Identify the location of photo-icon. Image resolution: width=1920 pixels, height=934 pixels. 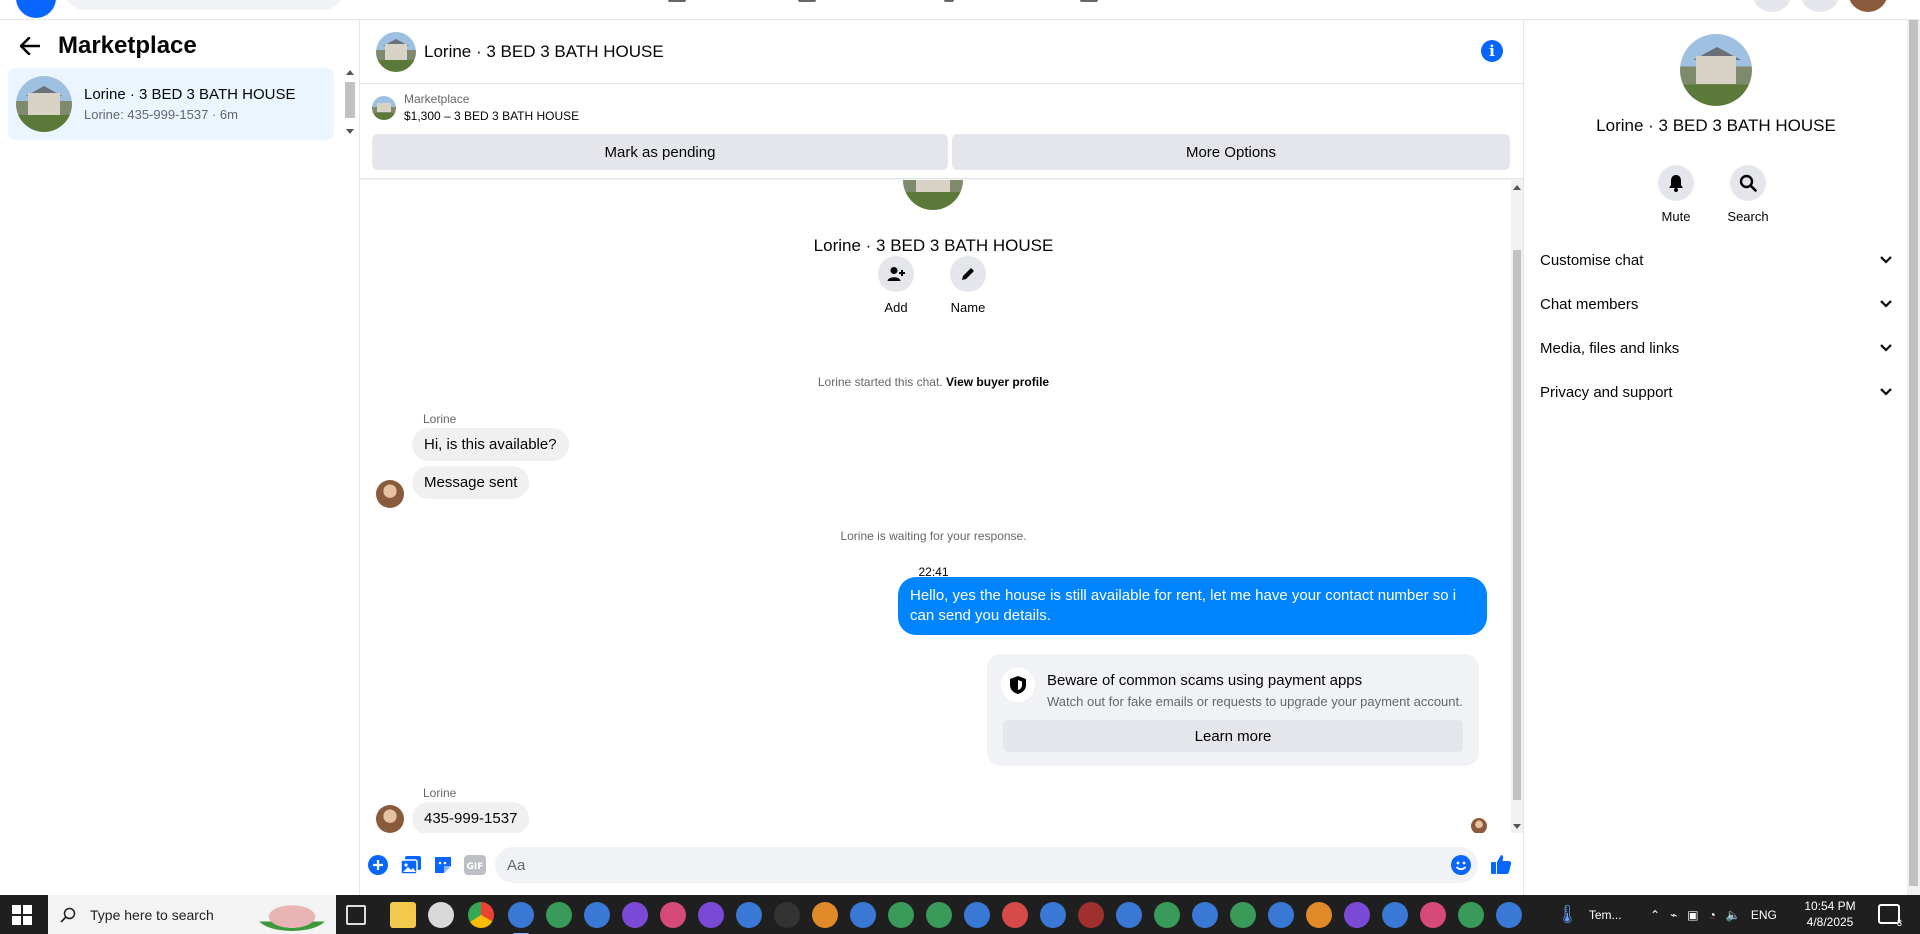
(411, 865).